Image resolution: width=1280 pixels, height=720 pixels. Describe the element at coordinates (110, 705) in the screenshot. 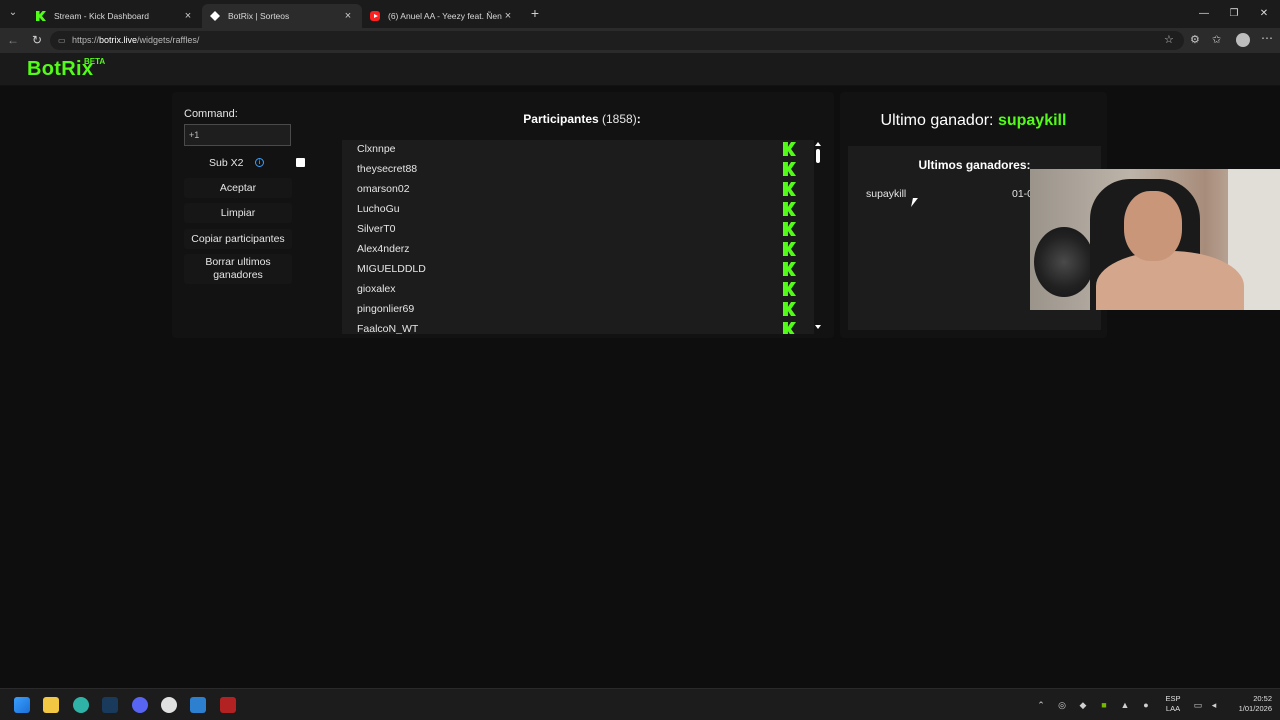

I see `steam-icon` at that location.